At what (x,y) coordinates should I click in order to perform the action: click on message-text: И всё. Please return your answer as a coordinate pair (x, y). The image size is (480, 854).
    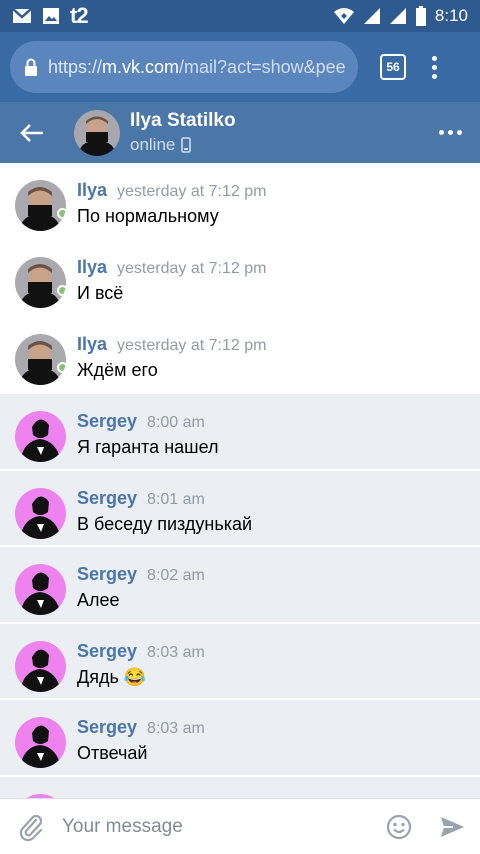
    Looking at the image, I should click on (100, 293).